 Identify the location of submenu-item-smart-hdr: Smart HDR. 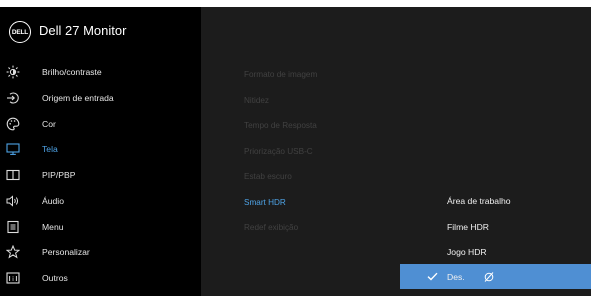
(265, 202).